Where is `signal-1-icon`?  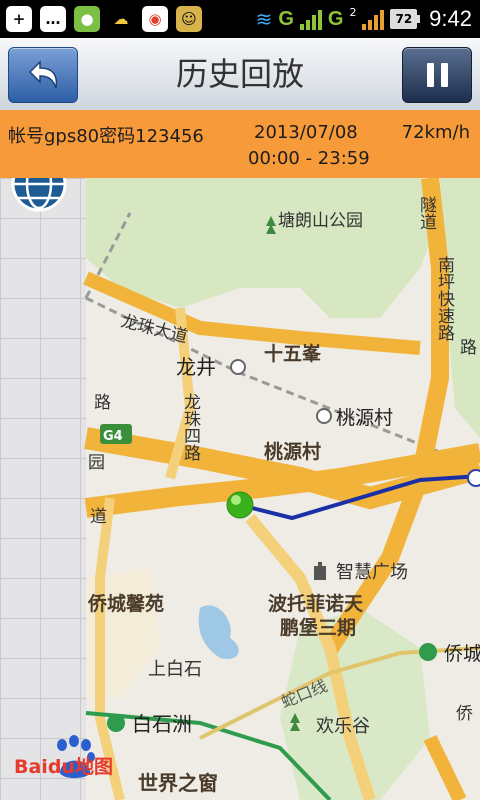 signal-1-icon is located at coordinates (310, 19).